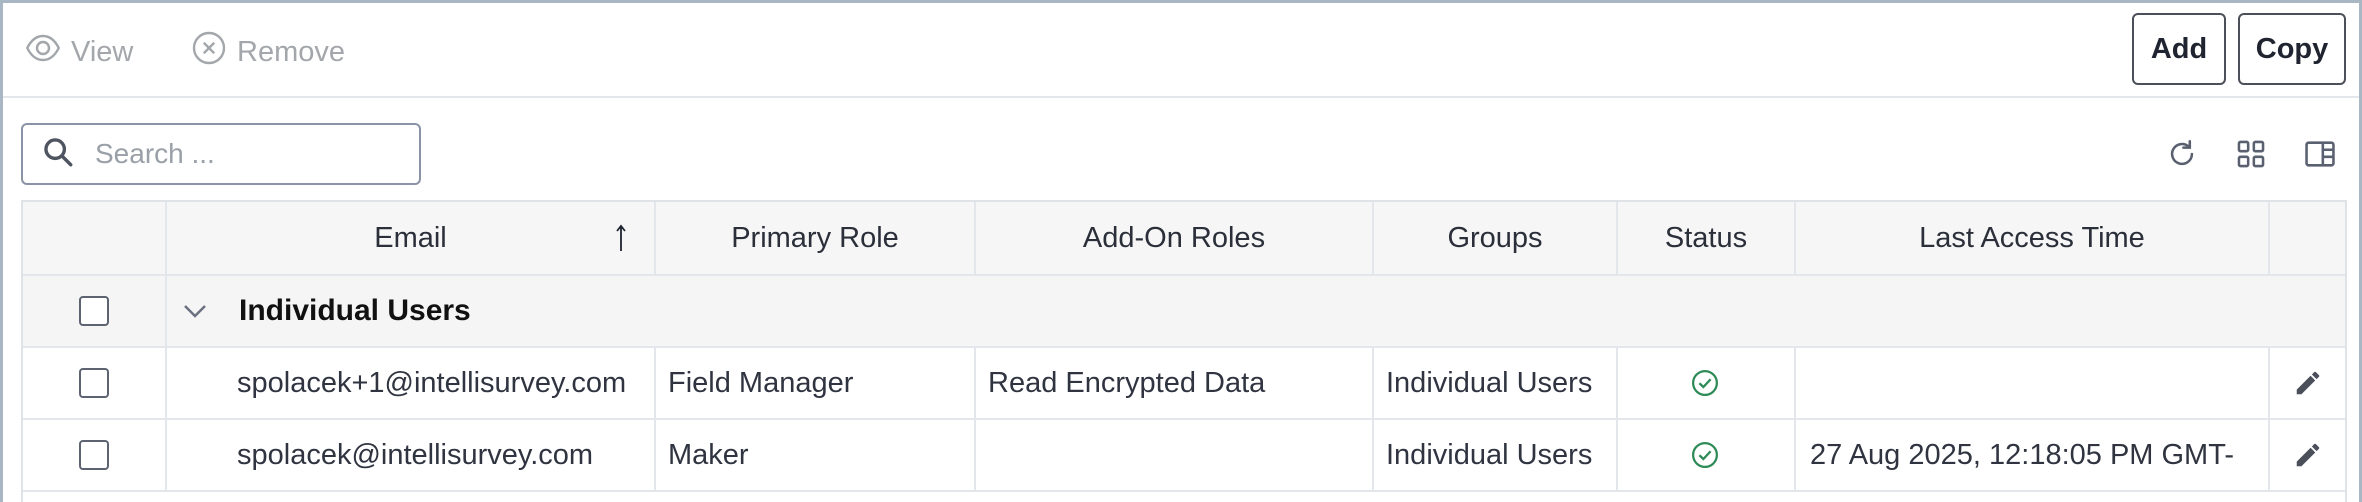 The image size is (2362, 502). I want to click on column-header-status: Status, so click(1706, 238).